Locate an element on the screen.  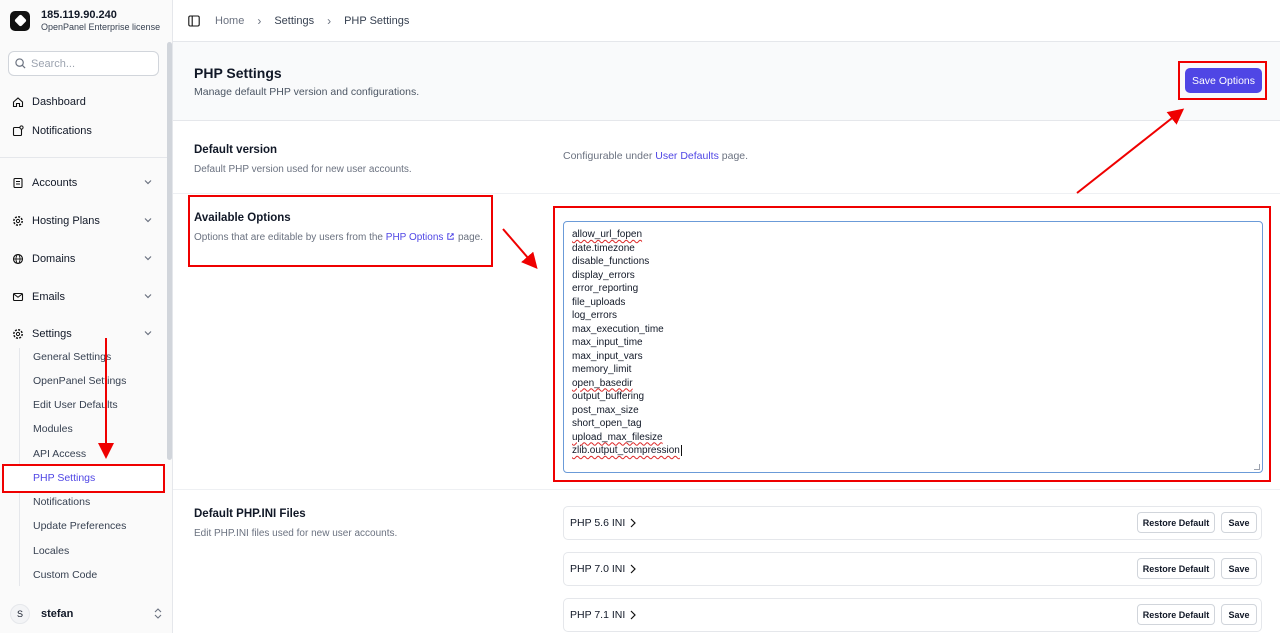
nav-hosting-plans-label: Hosting Plans is located at coordinates (66, 221).